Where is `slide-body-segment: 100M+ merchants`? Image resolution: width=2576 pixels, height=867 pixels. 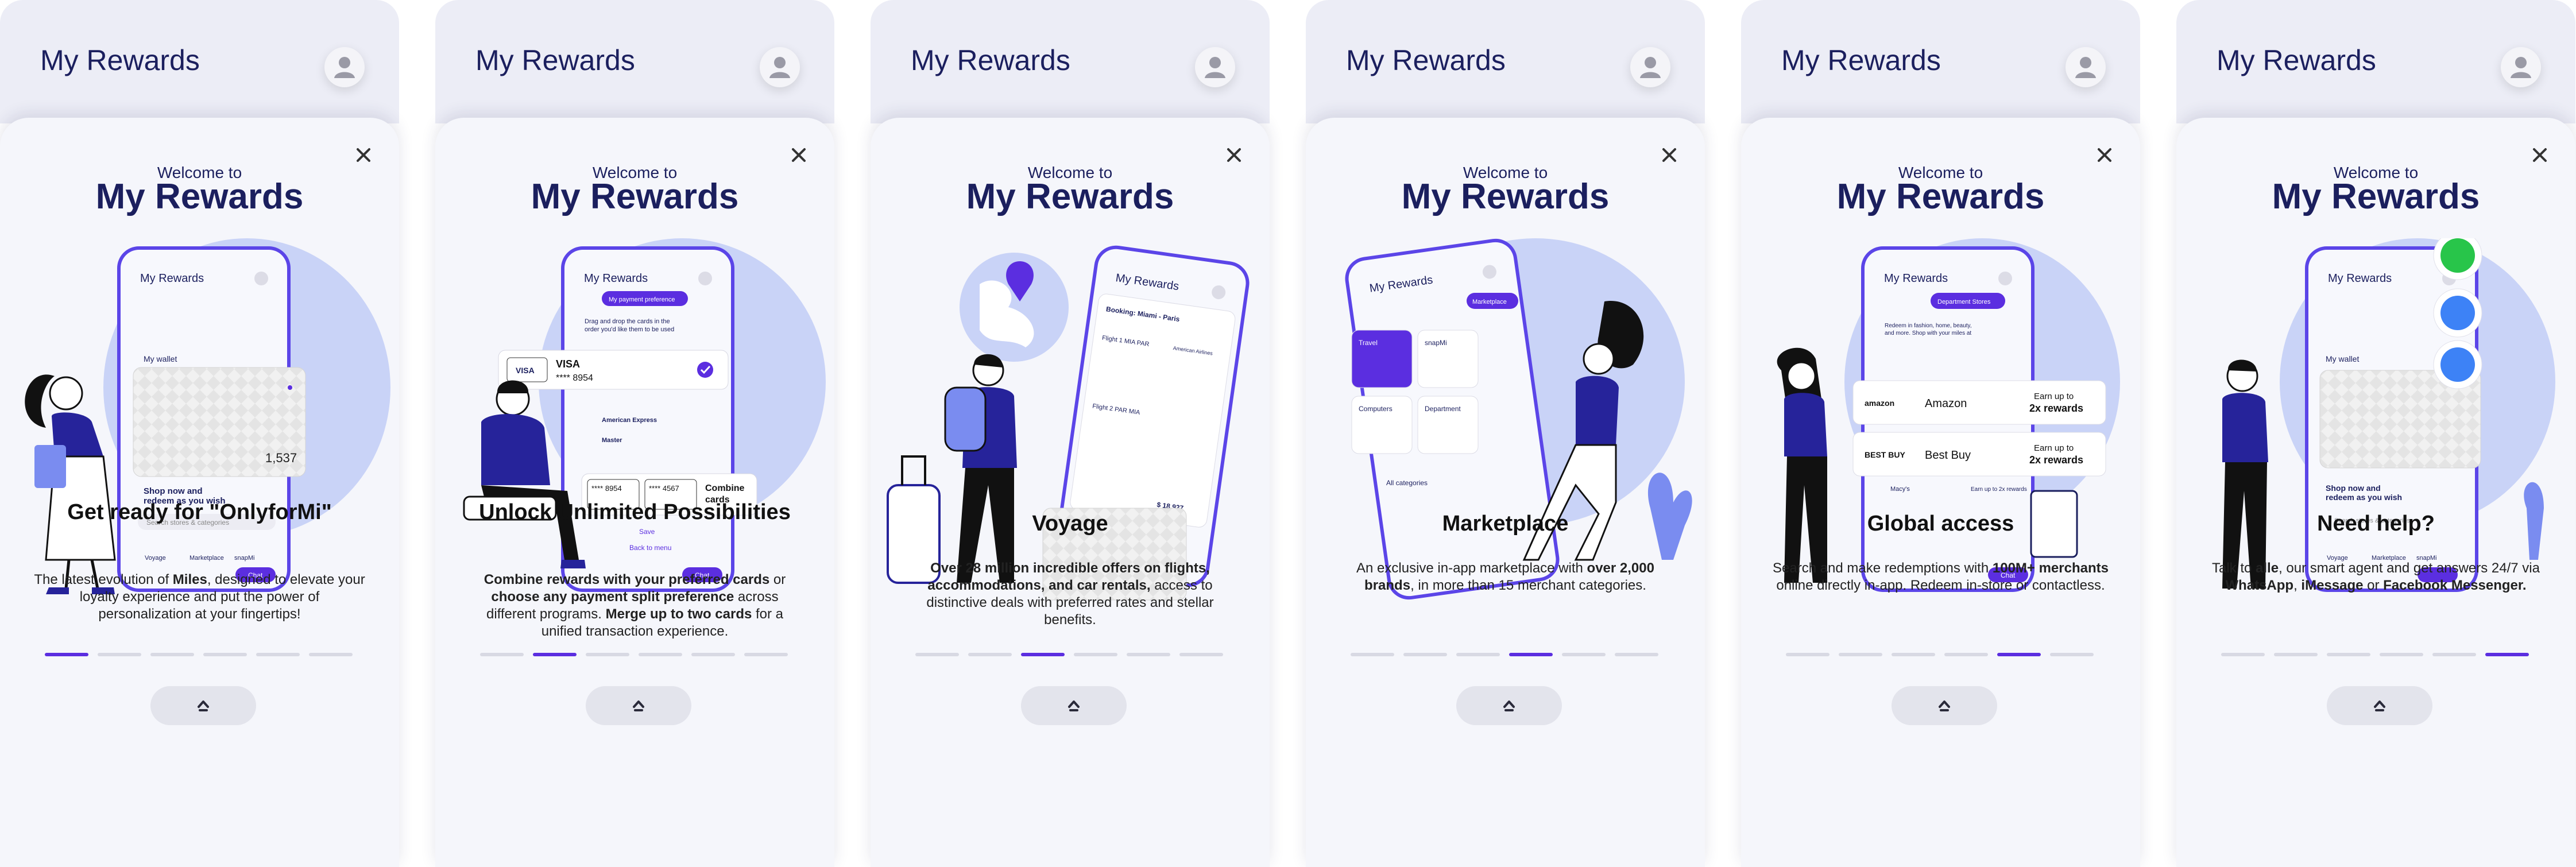 slide-body-segment: 100M+ merchants is located at coordinates (2050, 568).